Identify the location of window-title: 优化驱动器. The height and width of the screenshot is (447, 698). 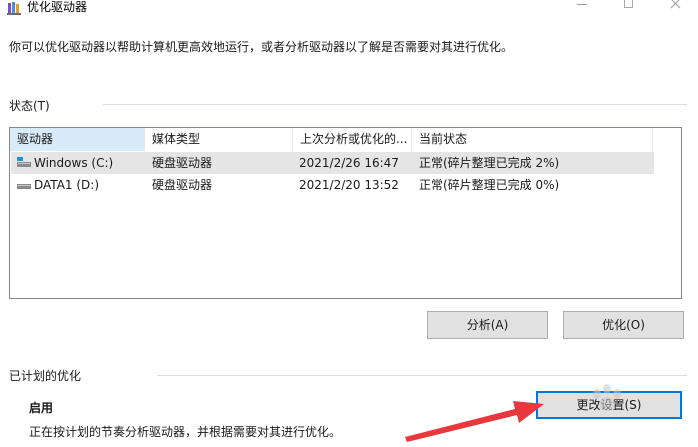
(57, 7).